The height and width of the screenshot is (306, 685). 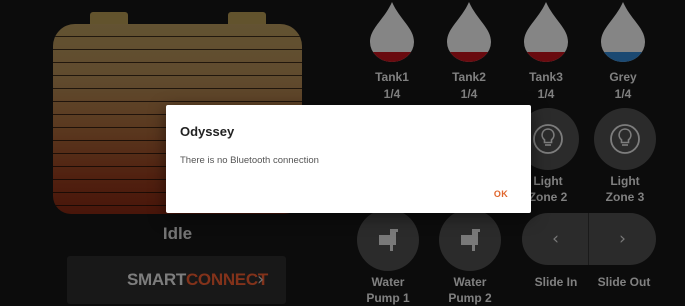 I want to click on dialog-message: There is no Bluetooth connection, so click(x=249, y=160).